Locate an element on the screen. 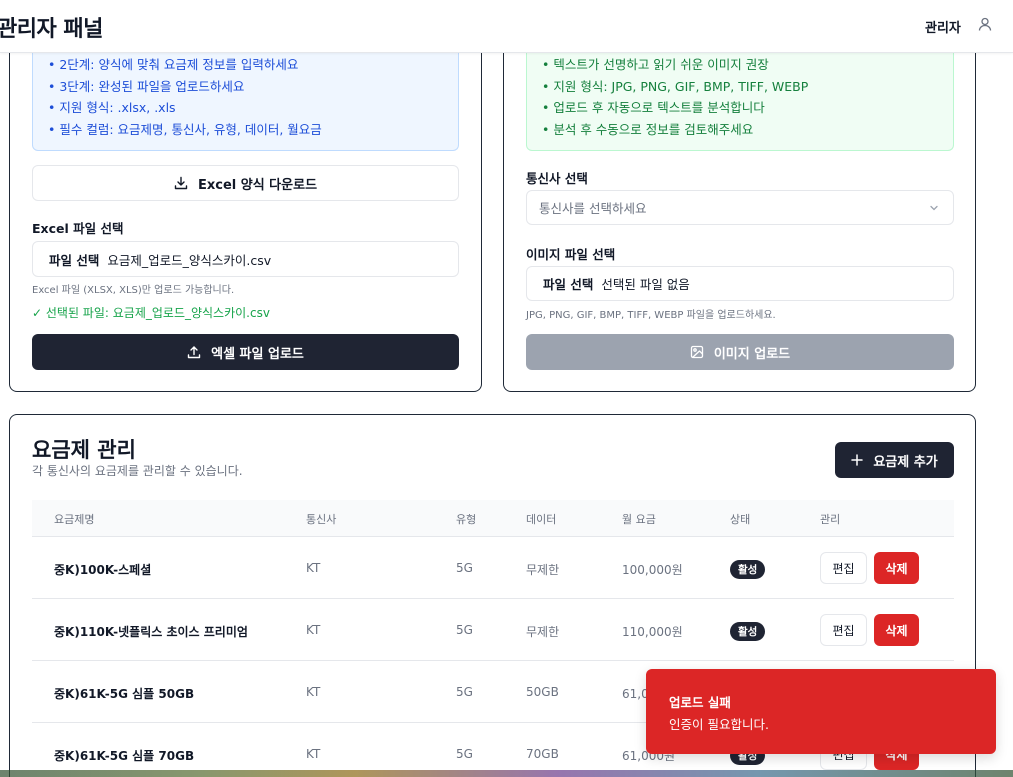 The width and height of the screenshot is (1013, 777). carrier-select: 통신사를 선택하세요 is located at coordinates (740, 207).